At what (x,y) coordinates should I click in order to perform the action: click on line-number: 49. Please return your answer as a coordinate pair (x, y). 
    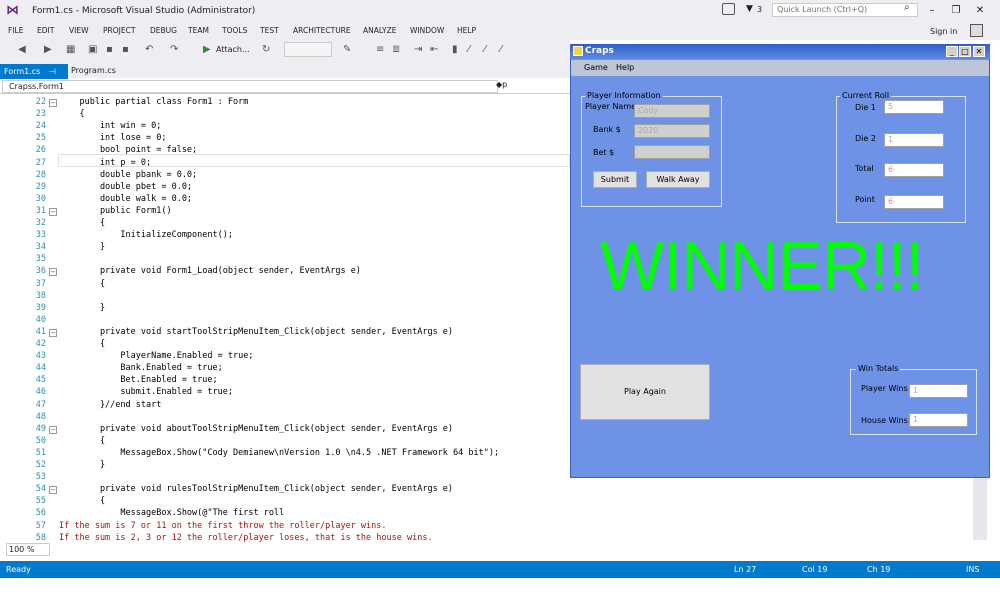
    Looking at the image, I should click on (40, 428).